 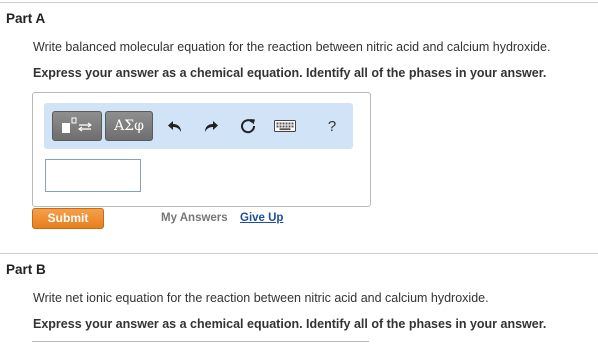 I want to click on redo-icon, so click(x=211, y=126).